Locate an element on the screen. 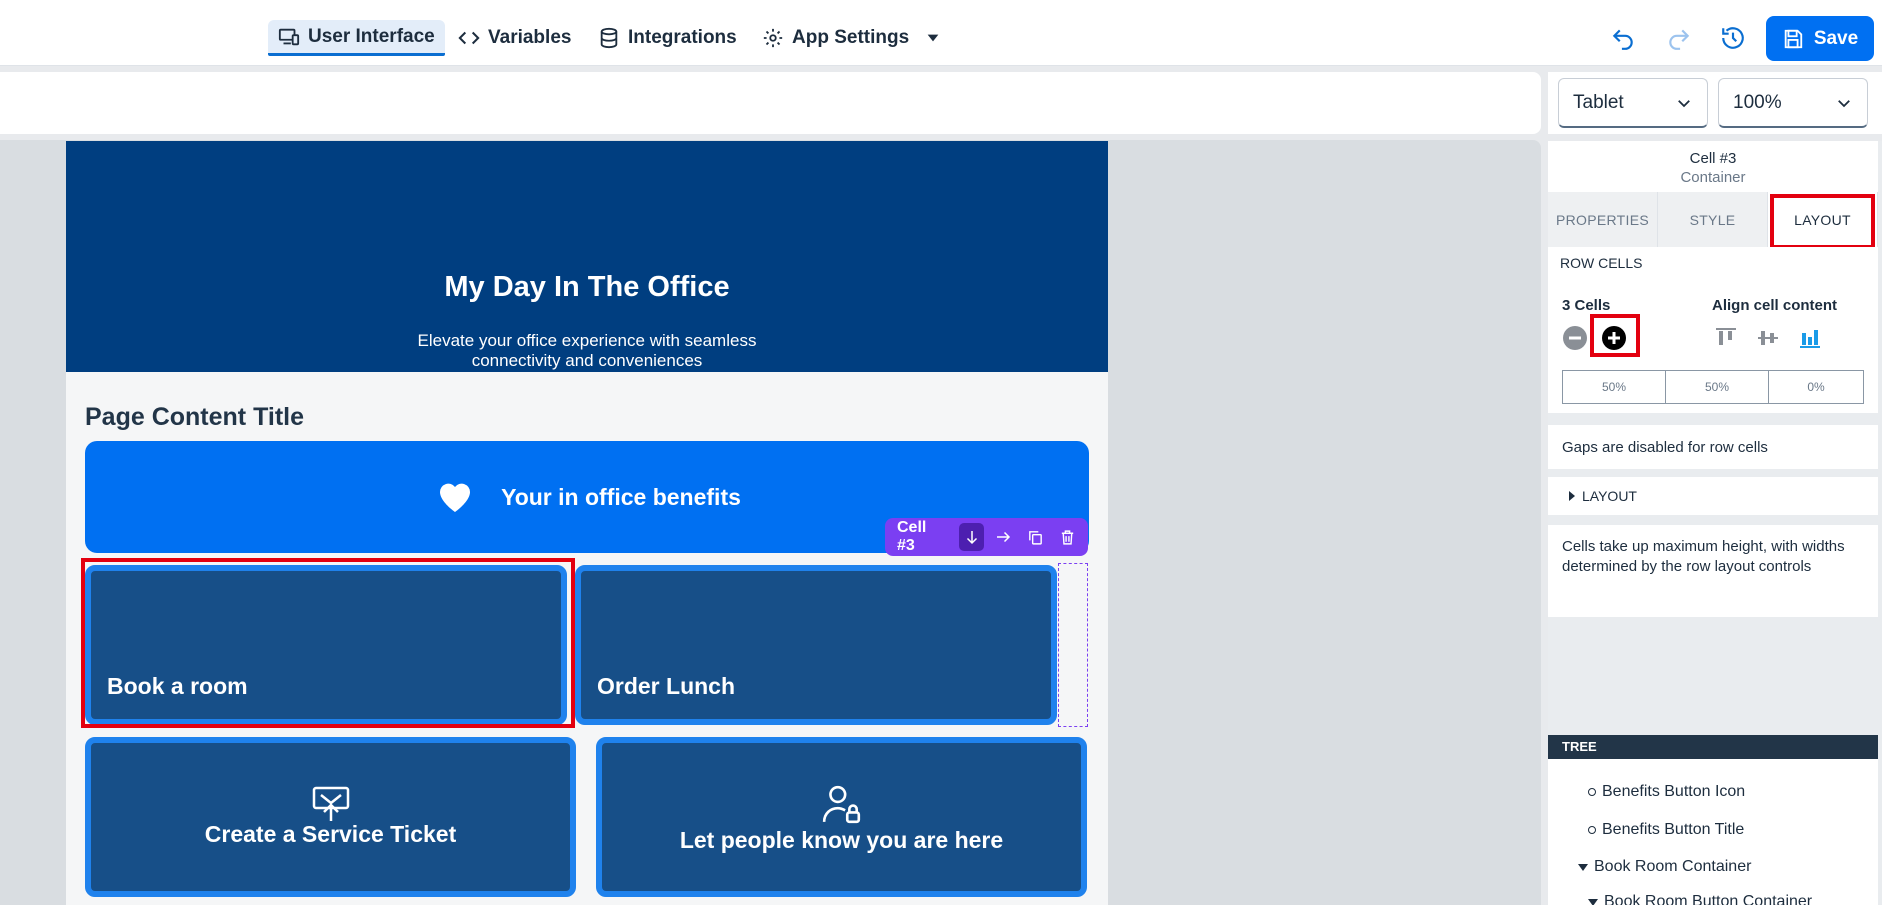  redo-icon is located at coordinates (1679, 38).